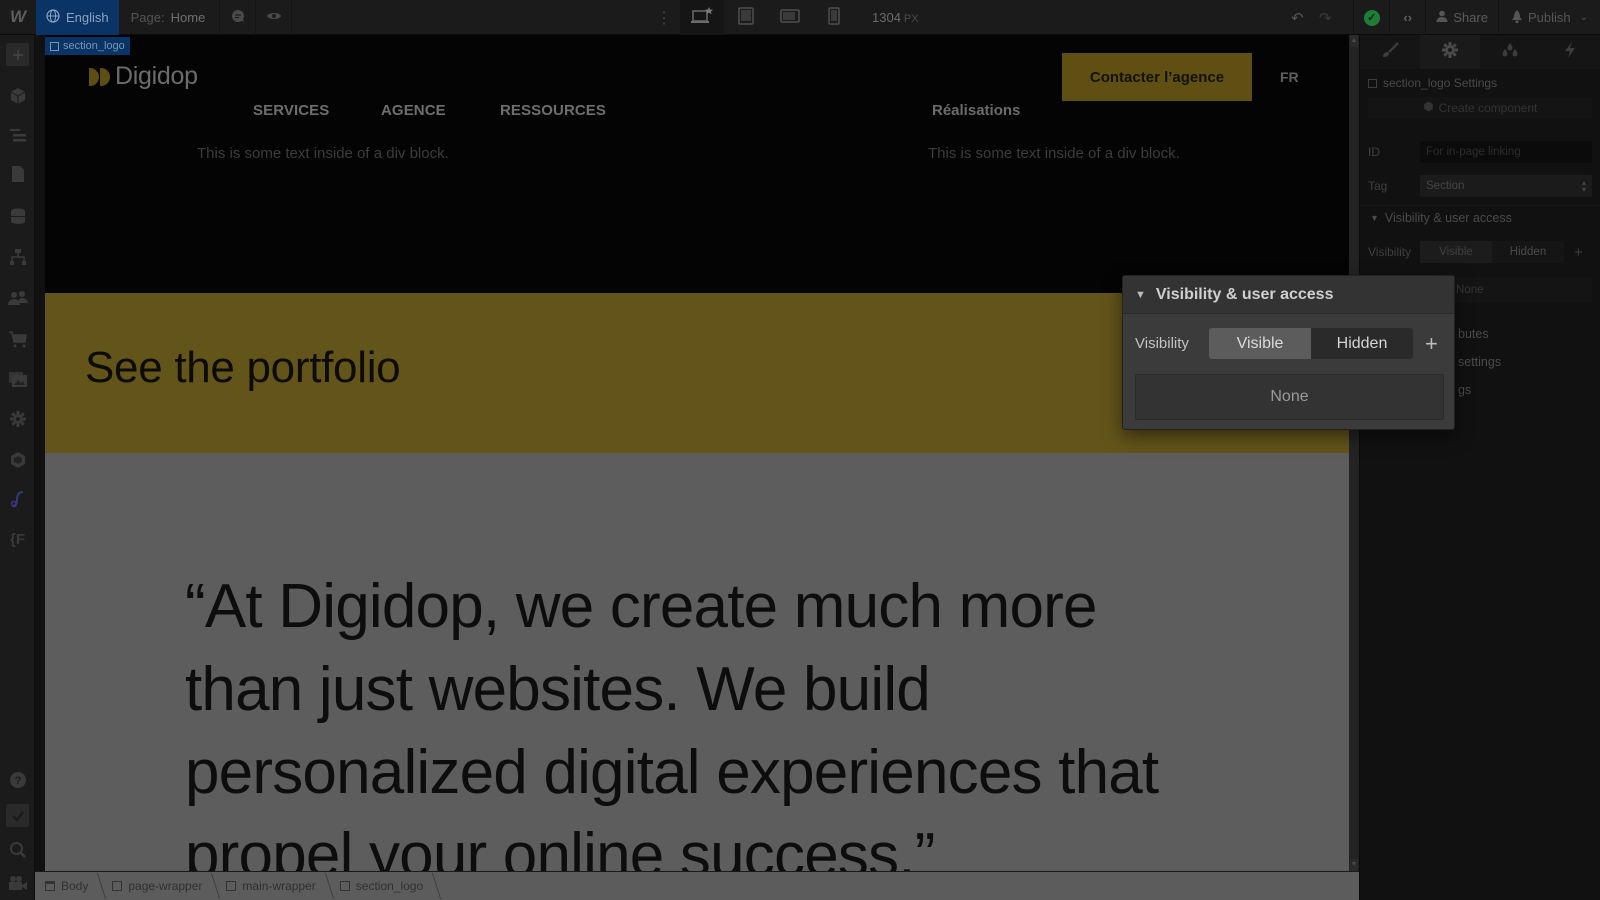  I want to click on popup-hidden-option: Hidden, so click(1362, 343).